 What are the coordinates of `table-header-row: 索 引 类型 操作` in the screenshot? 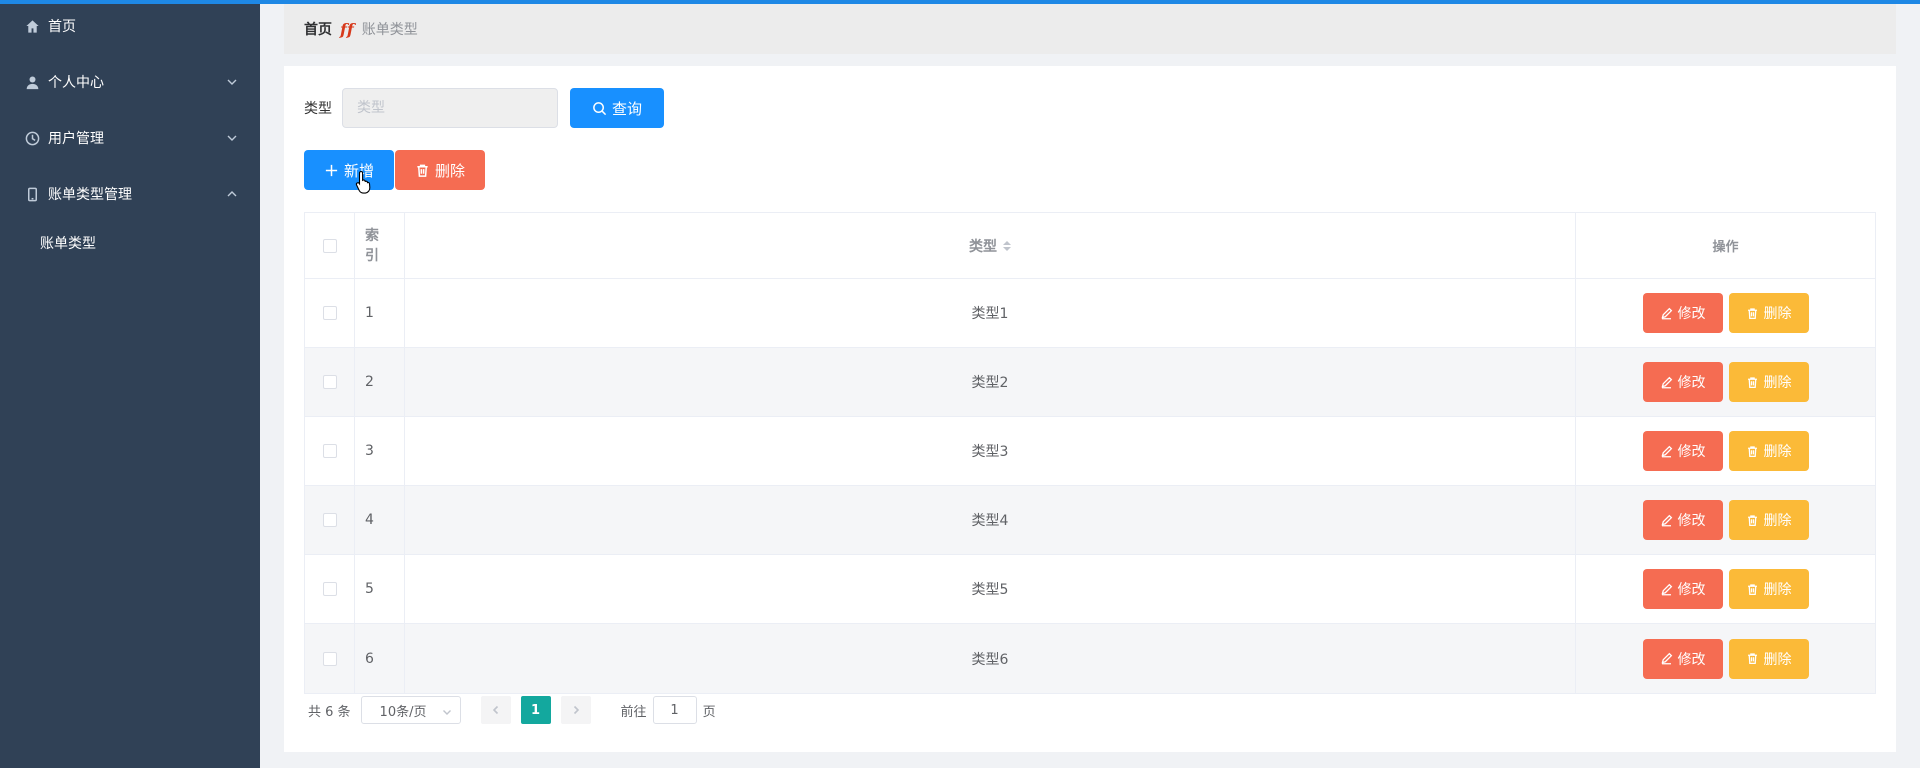 It's located at (1090, 246).